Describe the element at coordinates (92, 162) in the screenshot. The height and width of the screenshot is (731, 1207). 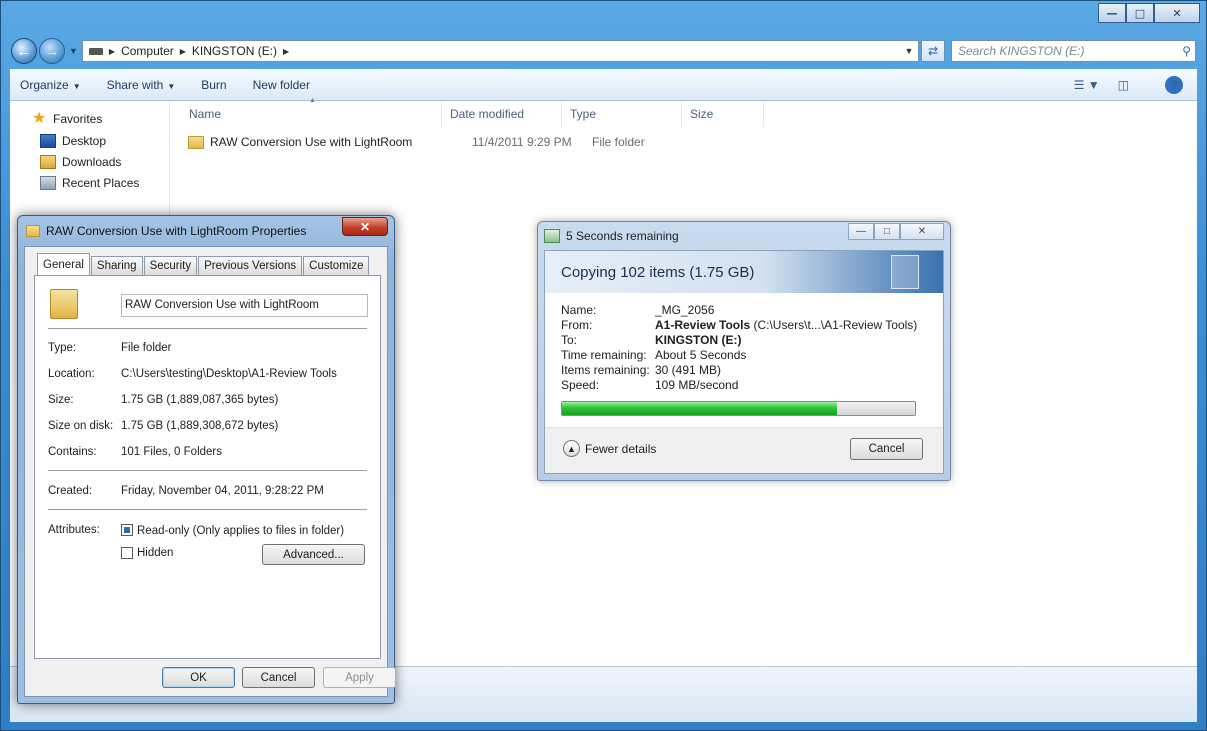
I see `nav-downloads-label: Downloads` at that location.